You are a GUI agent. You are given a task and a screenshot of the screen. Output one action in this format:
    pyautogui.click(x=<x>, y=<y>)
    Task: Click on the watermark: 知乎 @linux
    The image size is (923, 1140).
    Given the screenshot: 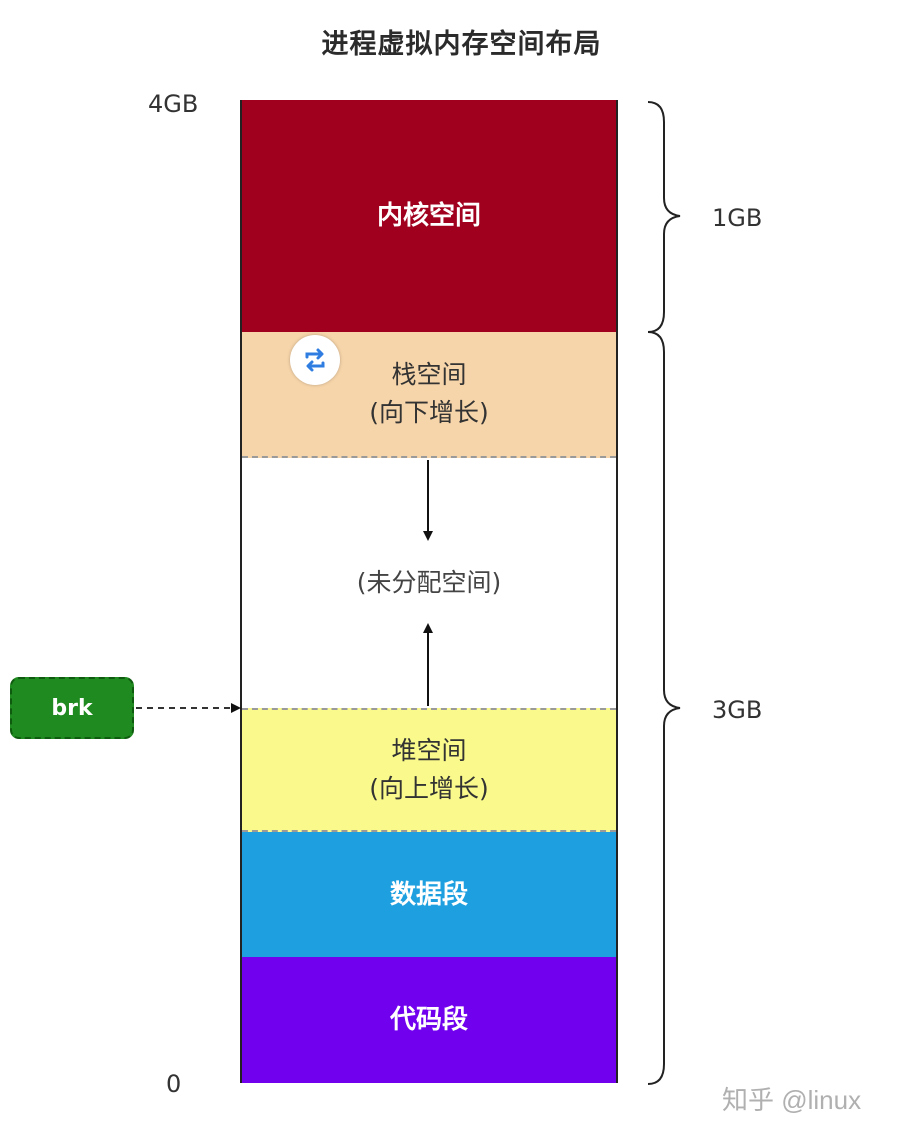 What is the action you would take?
    pyautogui.click(x=792, y=1100)
    